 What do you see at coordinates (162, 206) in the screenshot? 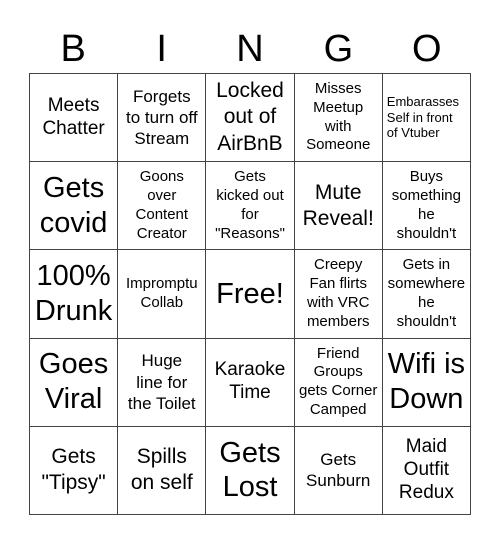
I see `bingo-cell: Goons over Content Creator` at bounding box center [162, 206].